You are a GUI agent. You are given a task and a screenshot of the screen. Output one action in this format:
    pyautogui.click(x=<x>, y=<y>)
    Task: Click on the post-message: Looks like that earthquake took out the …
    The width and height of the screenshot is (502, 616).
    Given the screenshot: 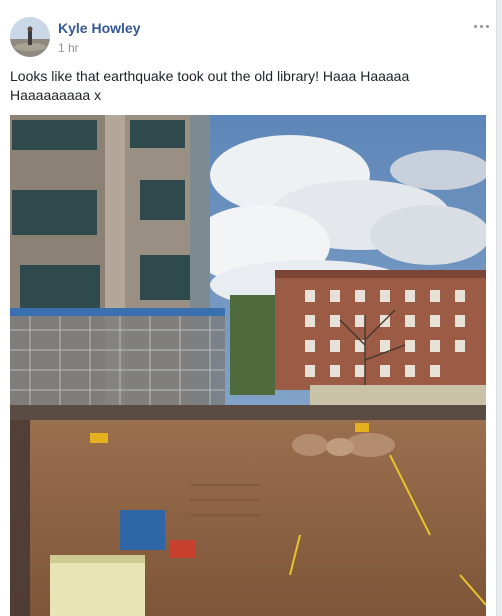 What is the action you would take?
    pyautogui.click(x=210, y=85)
    